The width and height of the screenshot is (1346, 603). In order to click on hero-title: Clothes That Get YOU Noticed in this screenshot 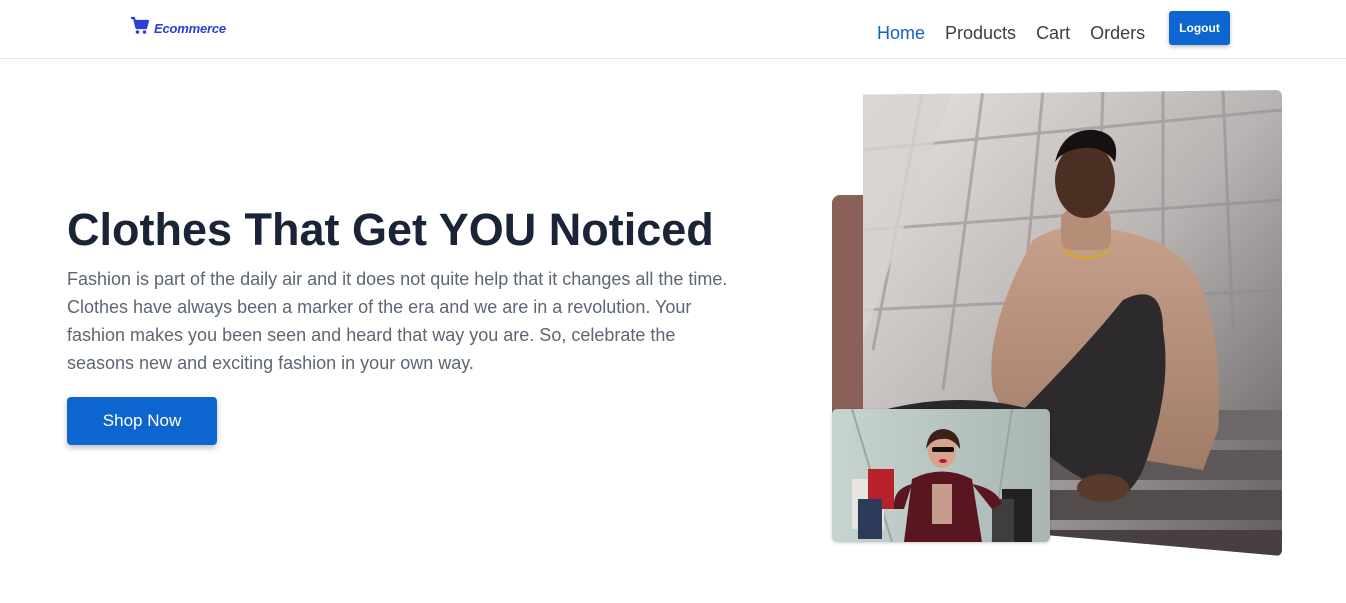, I will do `click(390, 229)`.